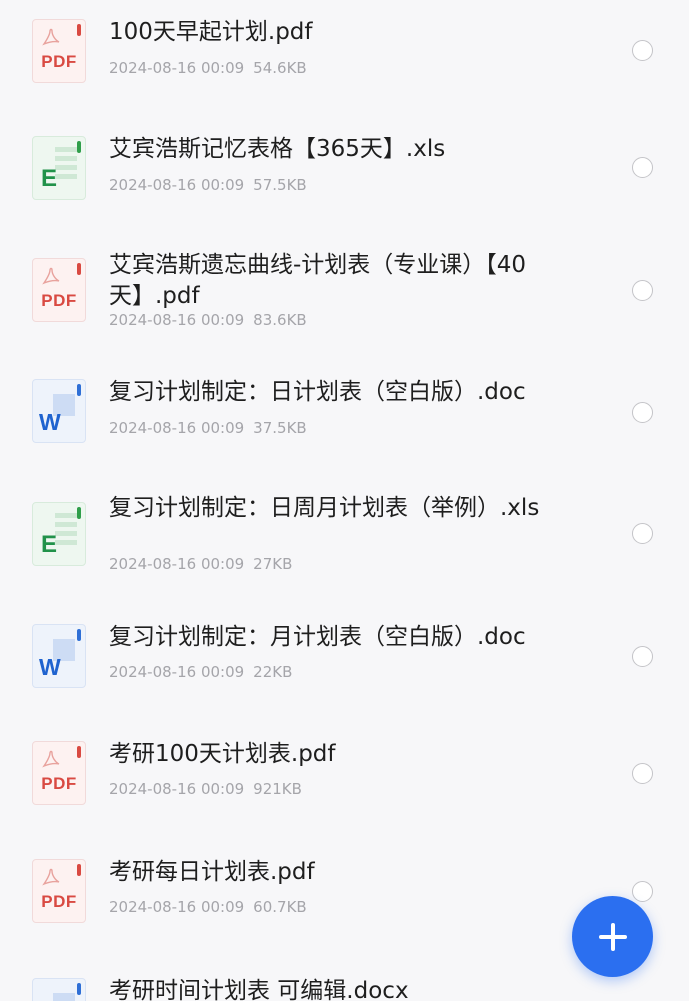 The width and height of the screenshot is (689, 1001). What do you see at coordinates (280, 907) in the screenshot?
I see `file-size: 60.7KB` at bounding box center [280, 907].